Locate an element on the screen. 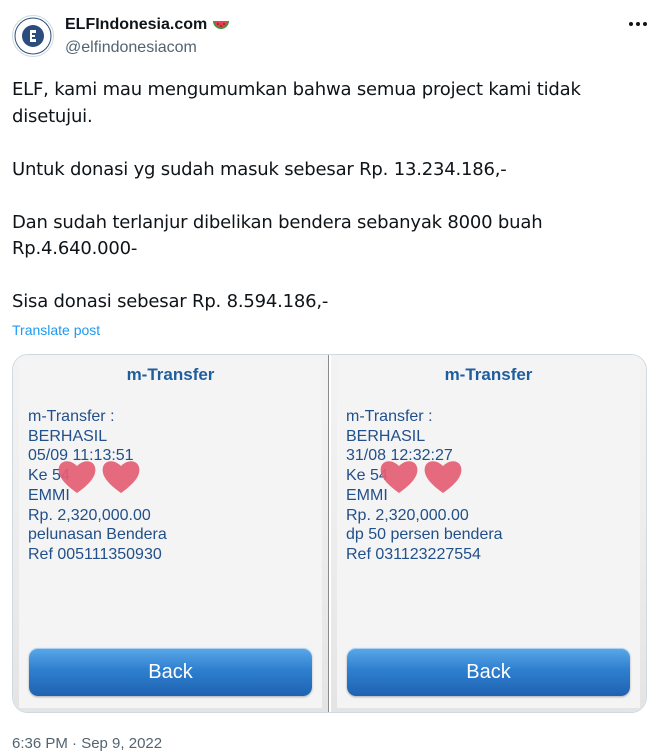 This screenshot has width=663, height=754. detail-line: dp 50 persen bendera is located at coordinates (424, 535).